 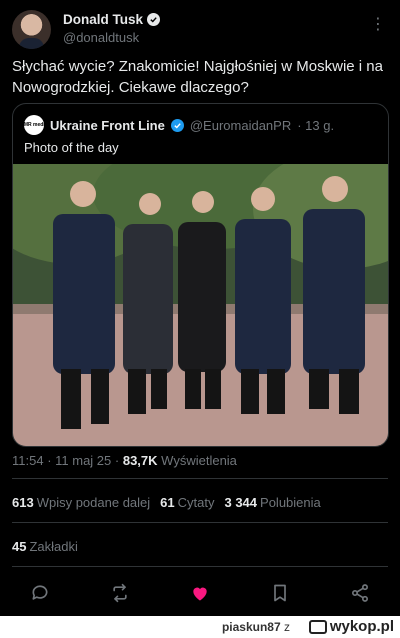 What do you see at coordinates (31, 29) in the screenshot?
I see `author-avatar` at bounding box center [31, 29].